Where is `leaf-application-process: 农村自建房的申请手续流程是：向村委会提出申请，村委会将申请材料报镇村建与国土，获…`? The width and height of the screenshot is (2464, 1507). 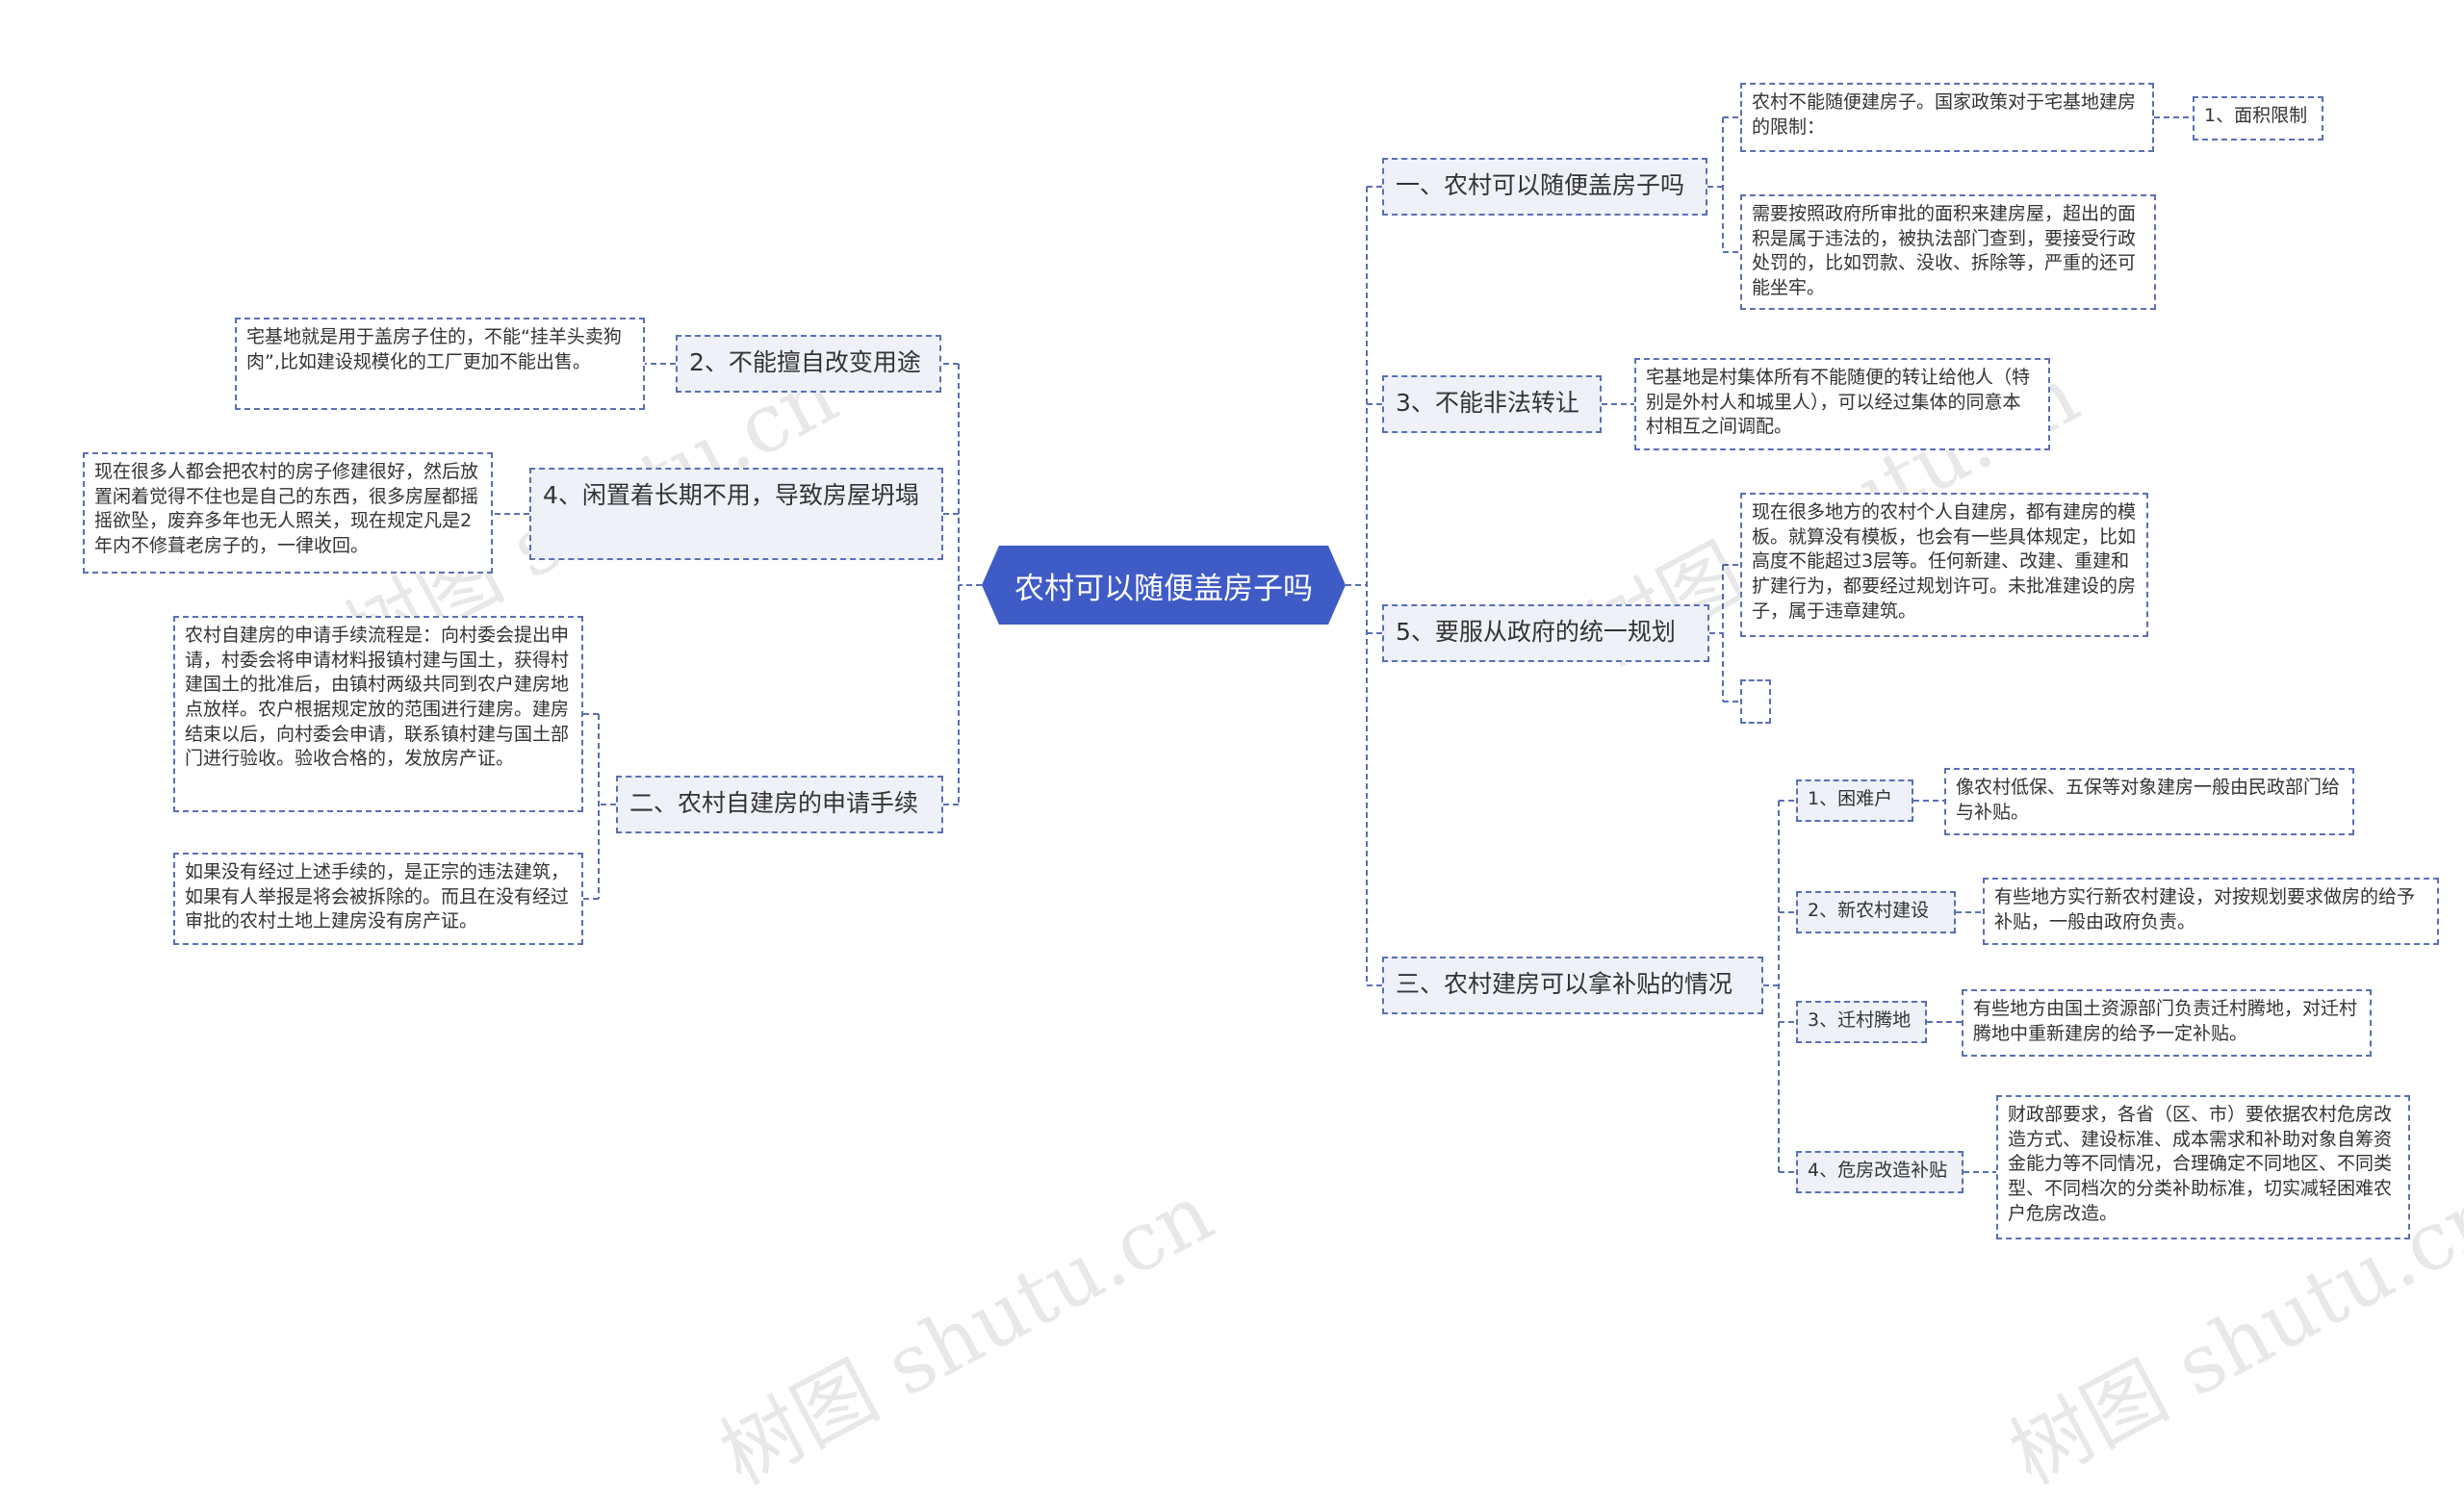
leaf-application-process: 农村自建房的申请手续流程是：向村委会提出申请，村委会将申请材料报镇村建与国土，获… is located at coordinates (378, 714).